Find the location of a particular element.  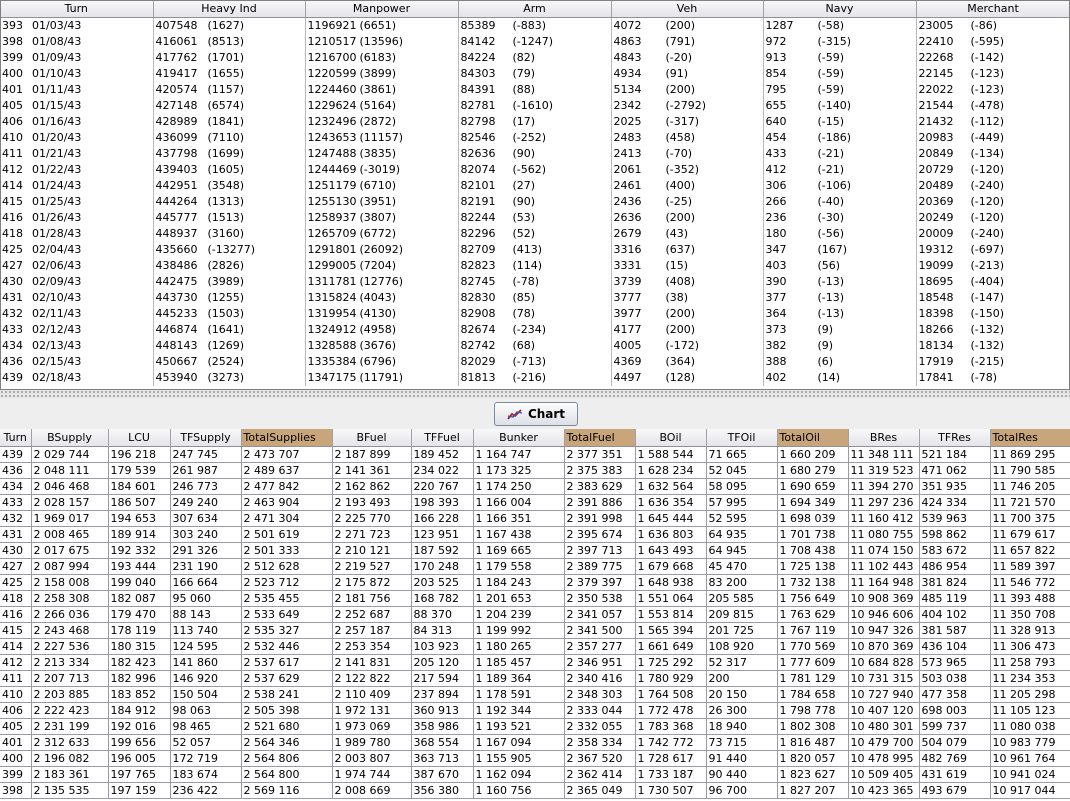

column-header-bfuel: BFuel is located at coordinates (372, 438).